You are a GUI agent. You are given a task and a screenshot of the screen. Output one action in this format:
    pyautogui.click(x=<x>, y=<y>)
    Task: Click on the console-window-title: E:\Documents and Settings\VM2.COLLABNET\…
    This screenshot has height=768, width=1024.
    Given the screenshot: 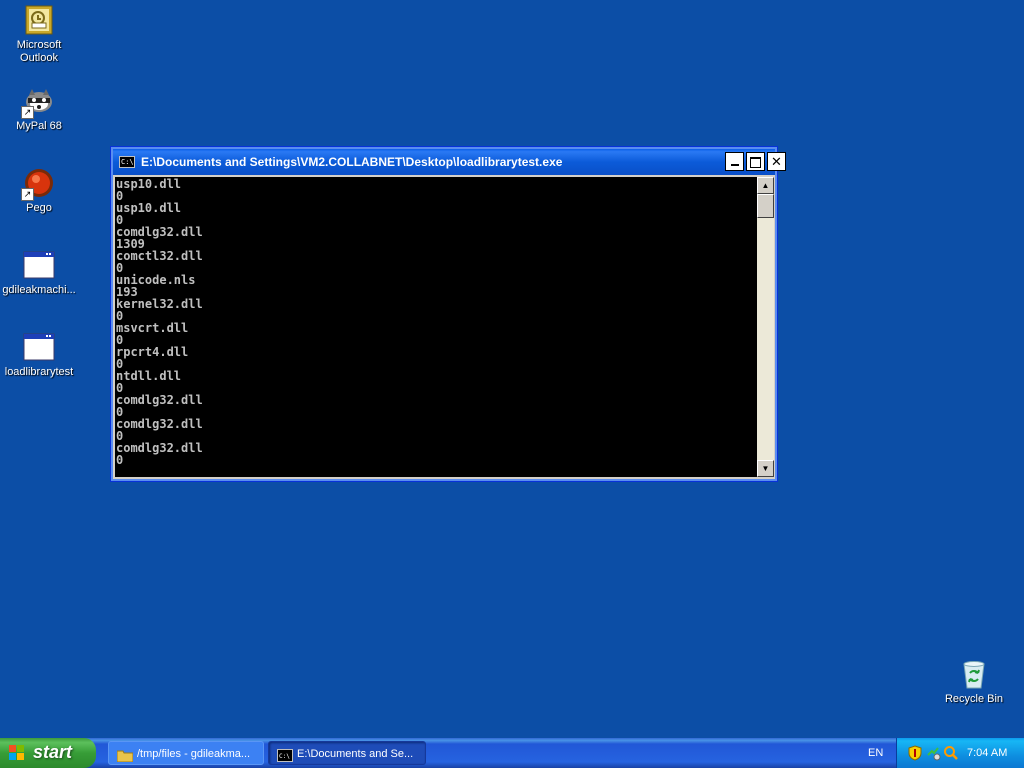 What is the action you would take?
    pyautogui.click(x=352, y=162)
    